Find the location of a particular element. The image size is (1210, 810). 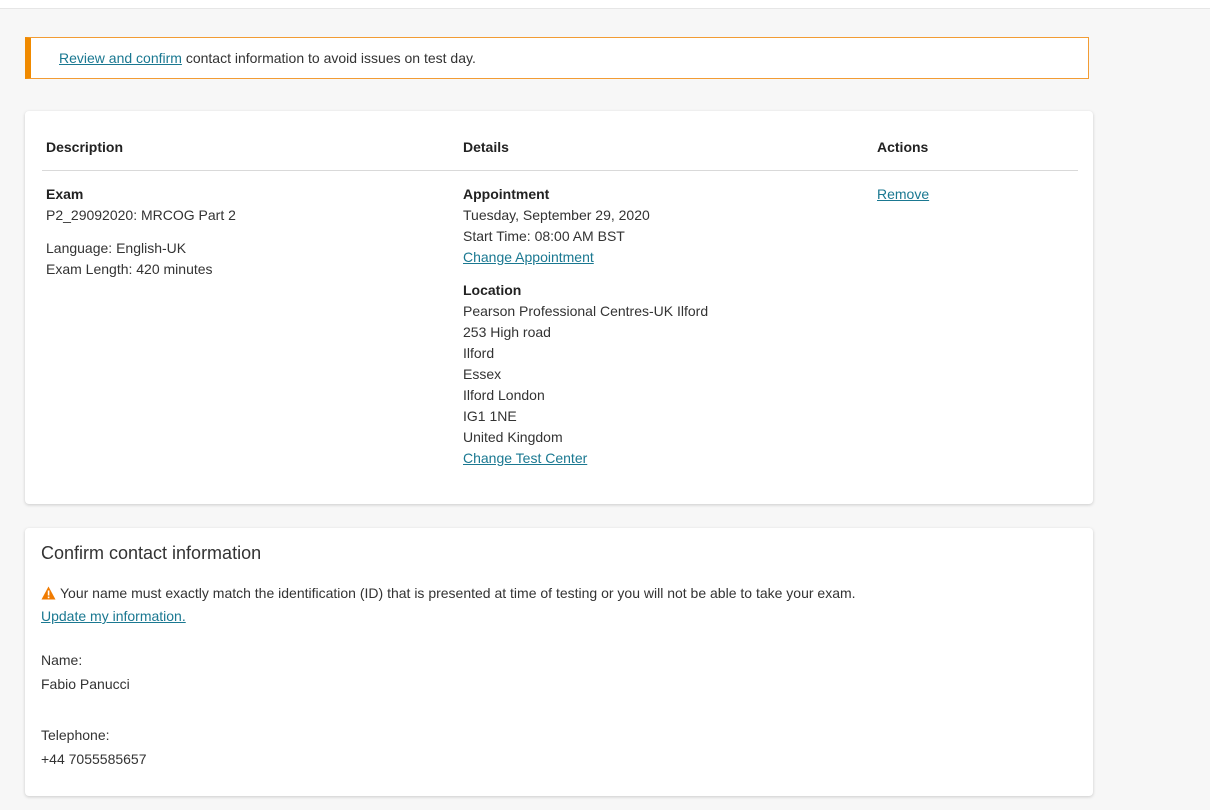

actions-header: Actions is located at coordinates (903, 147).